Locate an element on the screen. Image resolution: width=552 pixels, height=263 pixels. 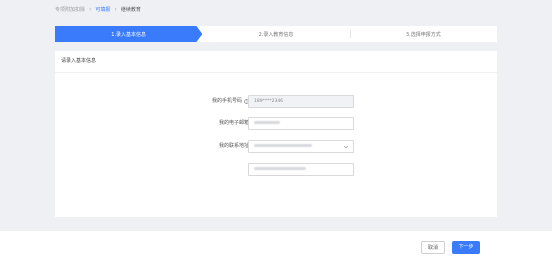
card-title: 请录入基本信息 is located at coordinates (276, 62).